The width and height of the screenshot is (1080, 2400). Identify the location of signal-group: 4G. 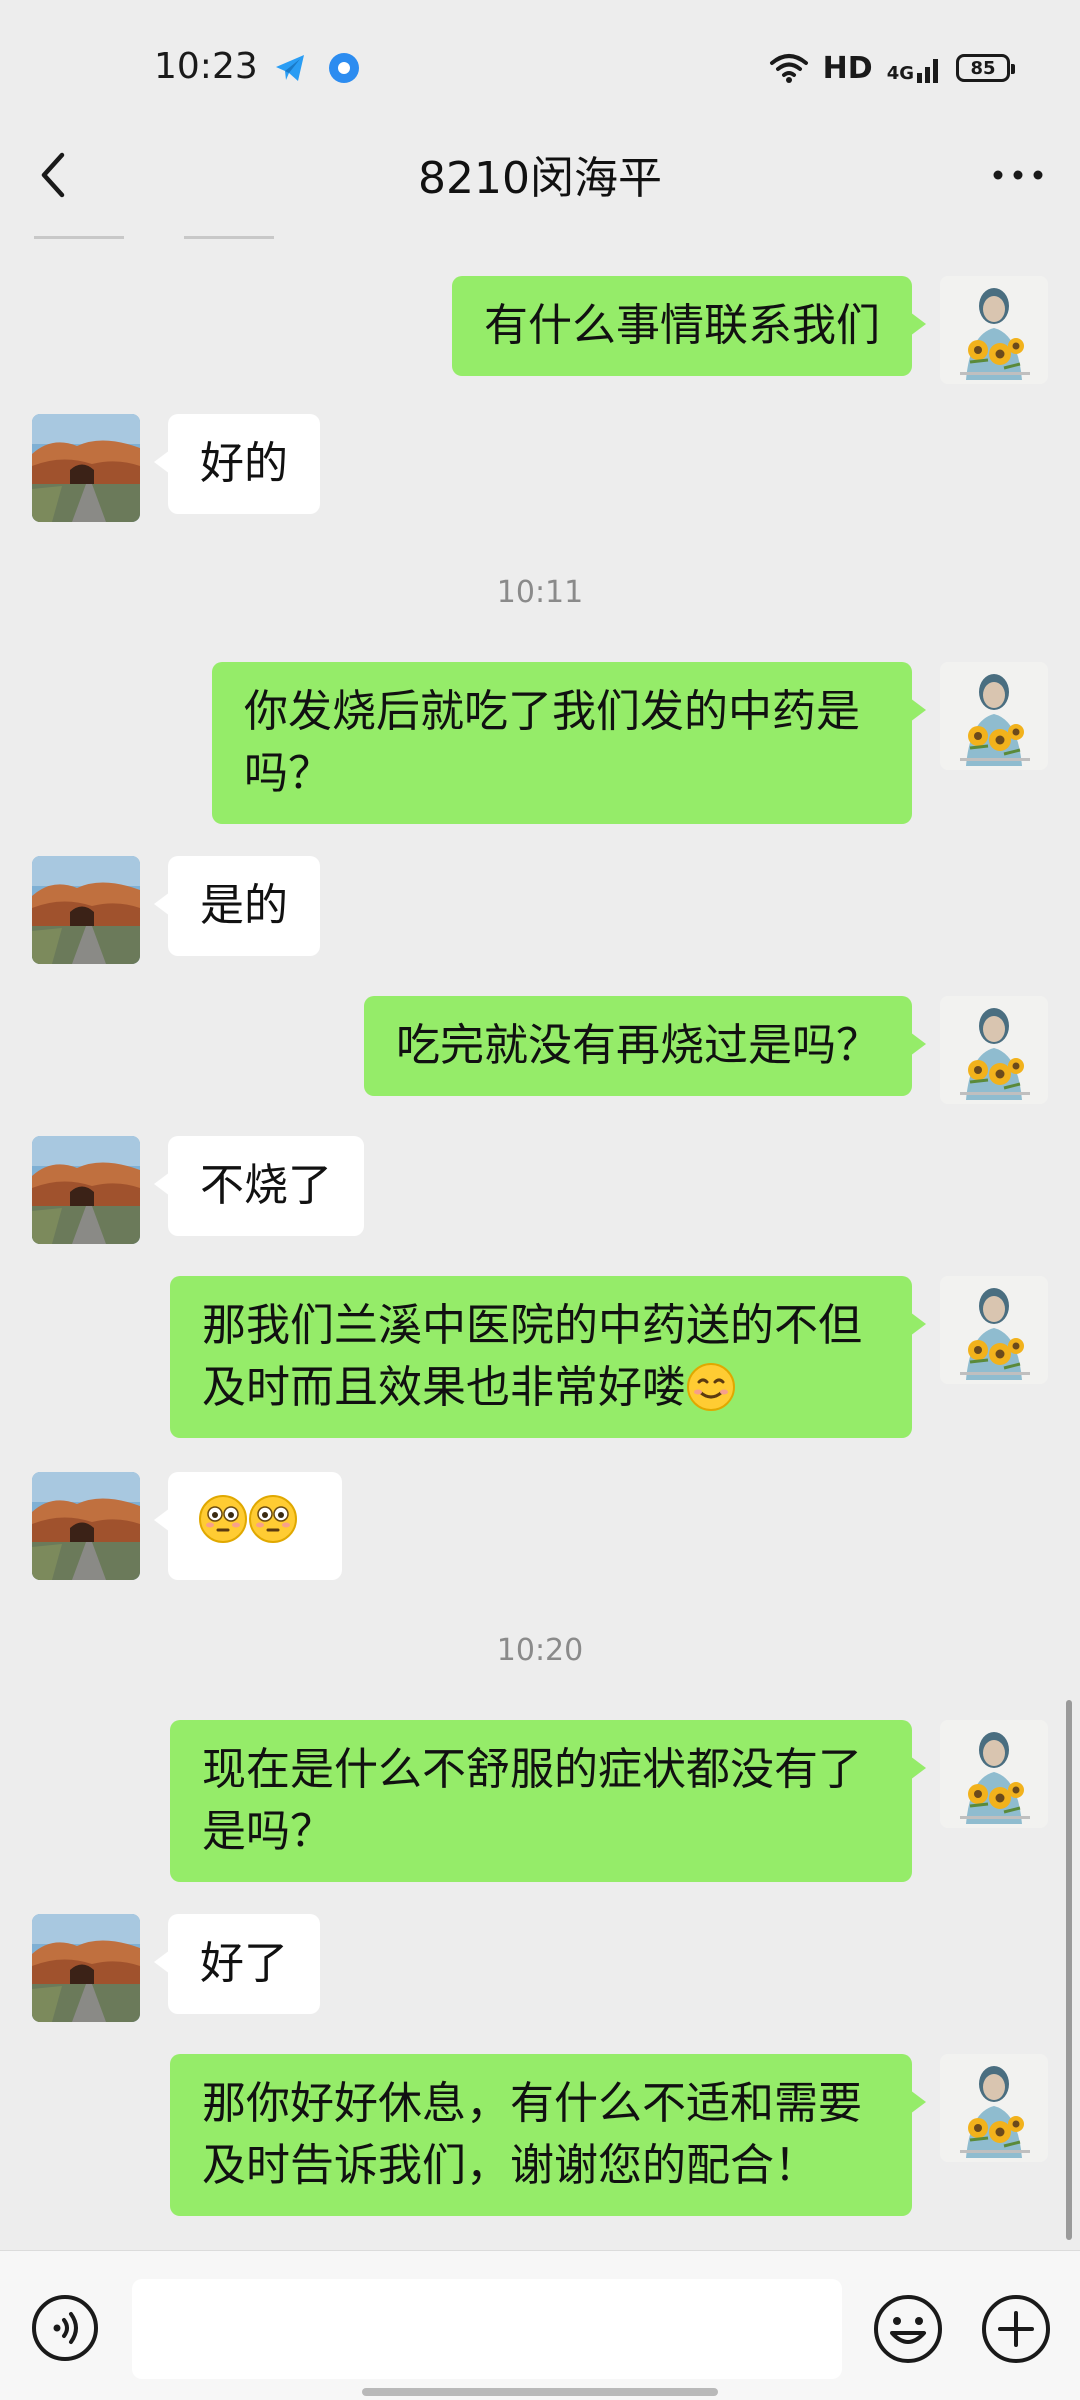
(914, 68).